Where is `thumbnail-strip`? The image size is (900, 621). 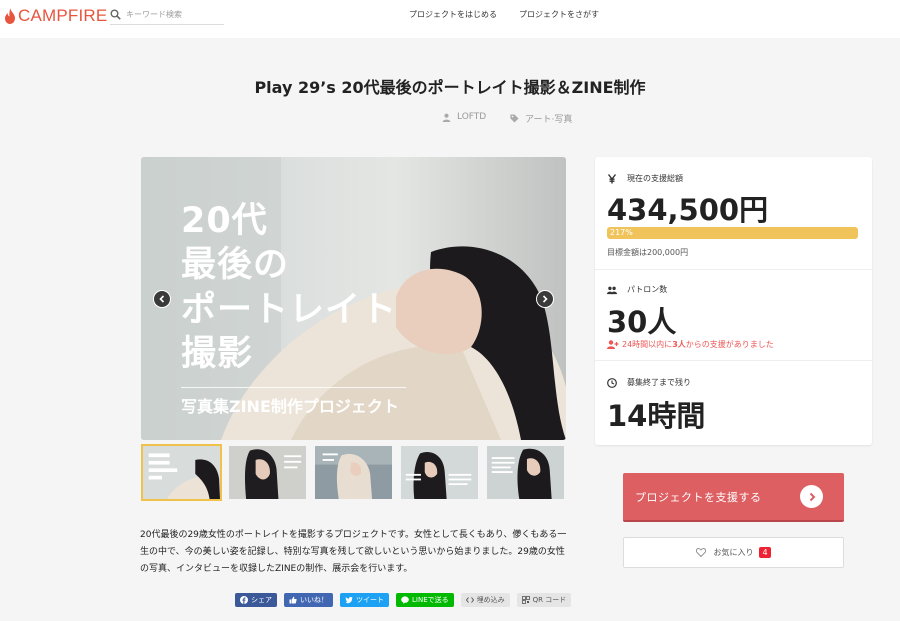
thumbnail-strip is located at coordinates (353, 472).